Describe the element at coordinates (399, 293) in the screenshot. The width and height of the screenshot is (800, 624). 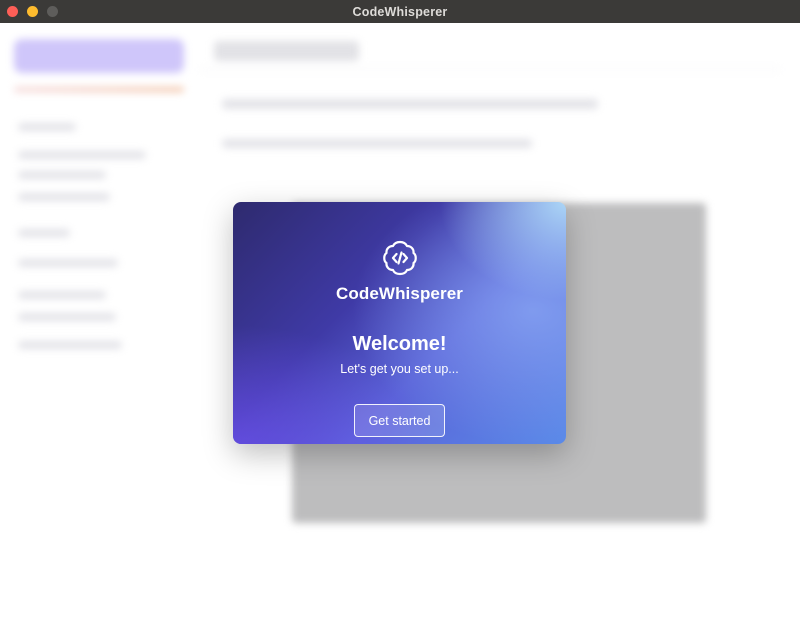
I see `brand-name: CodeWhisperer` at that location.